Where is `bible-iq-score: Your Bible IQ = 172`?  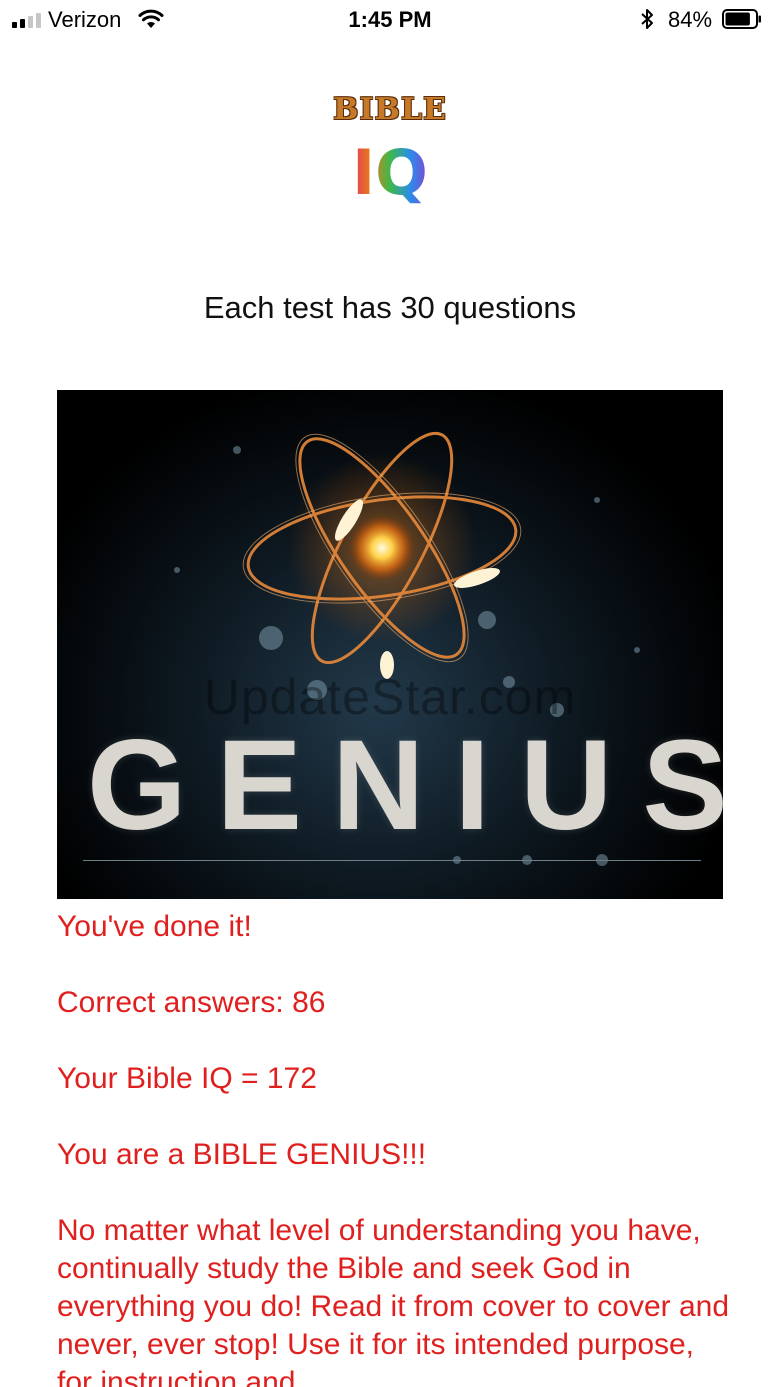 bible-iq-score: Your Bible IQ = 172 is located at coordinates (187, 1078).